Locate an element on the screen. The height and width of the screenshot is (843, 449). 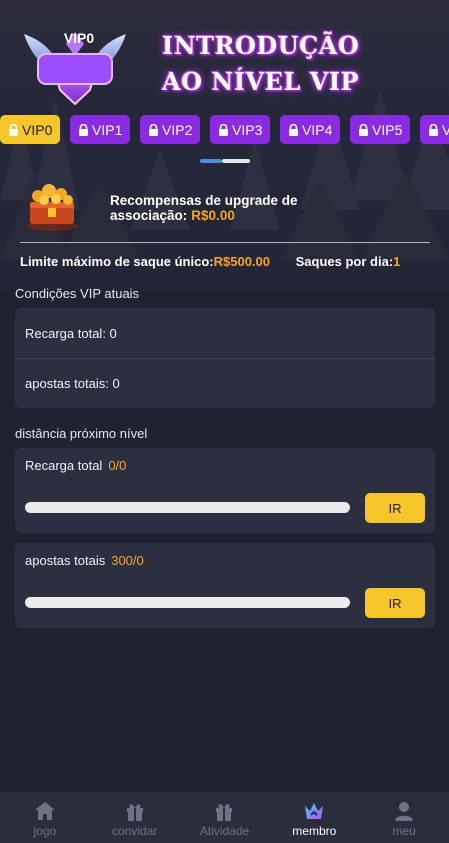
nav-label: membro is located at coordinates (314, 831).